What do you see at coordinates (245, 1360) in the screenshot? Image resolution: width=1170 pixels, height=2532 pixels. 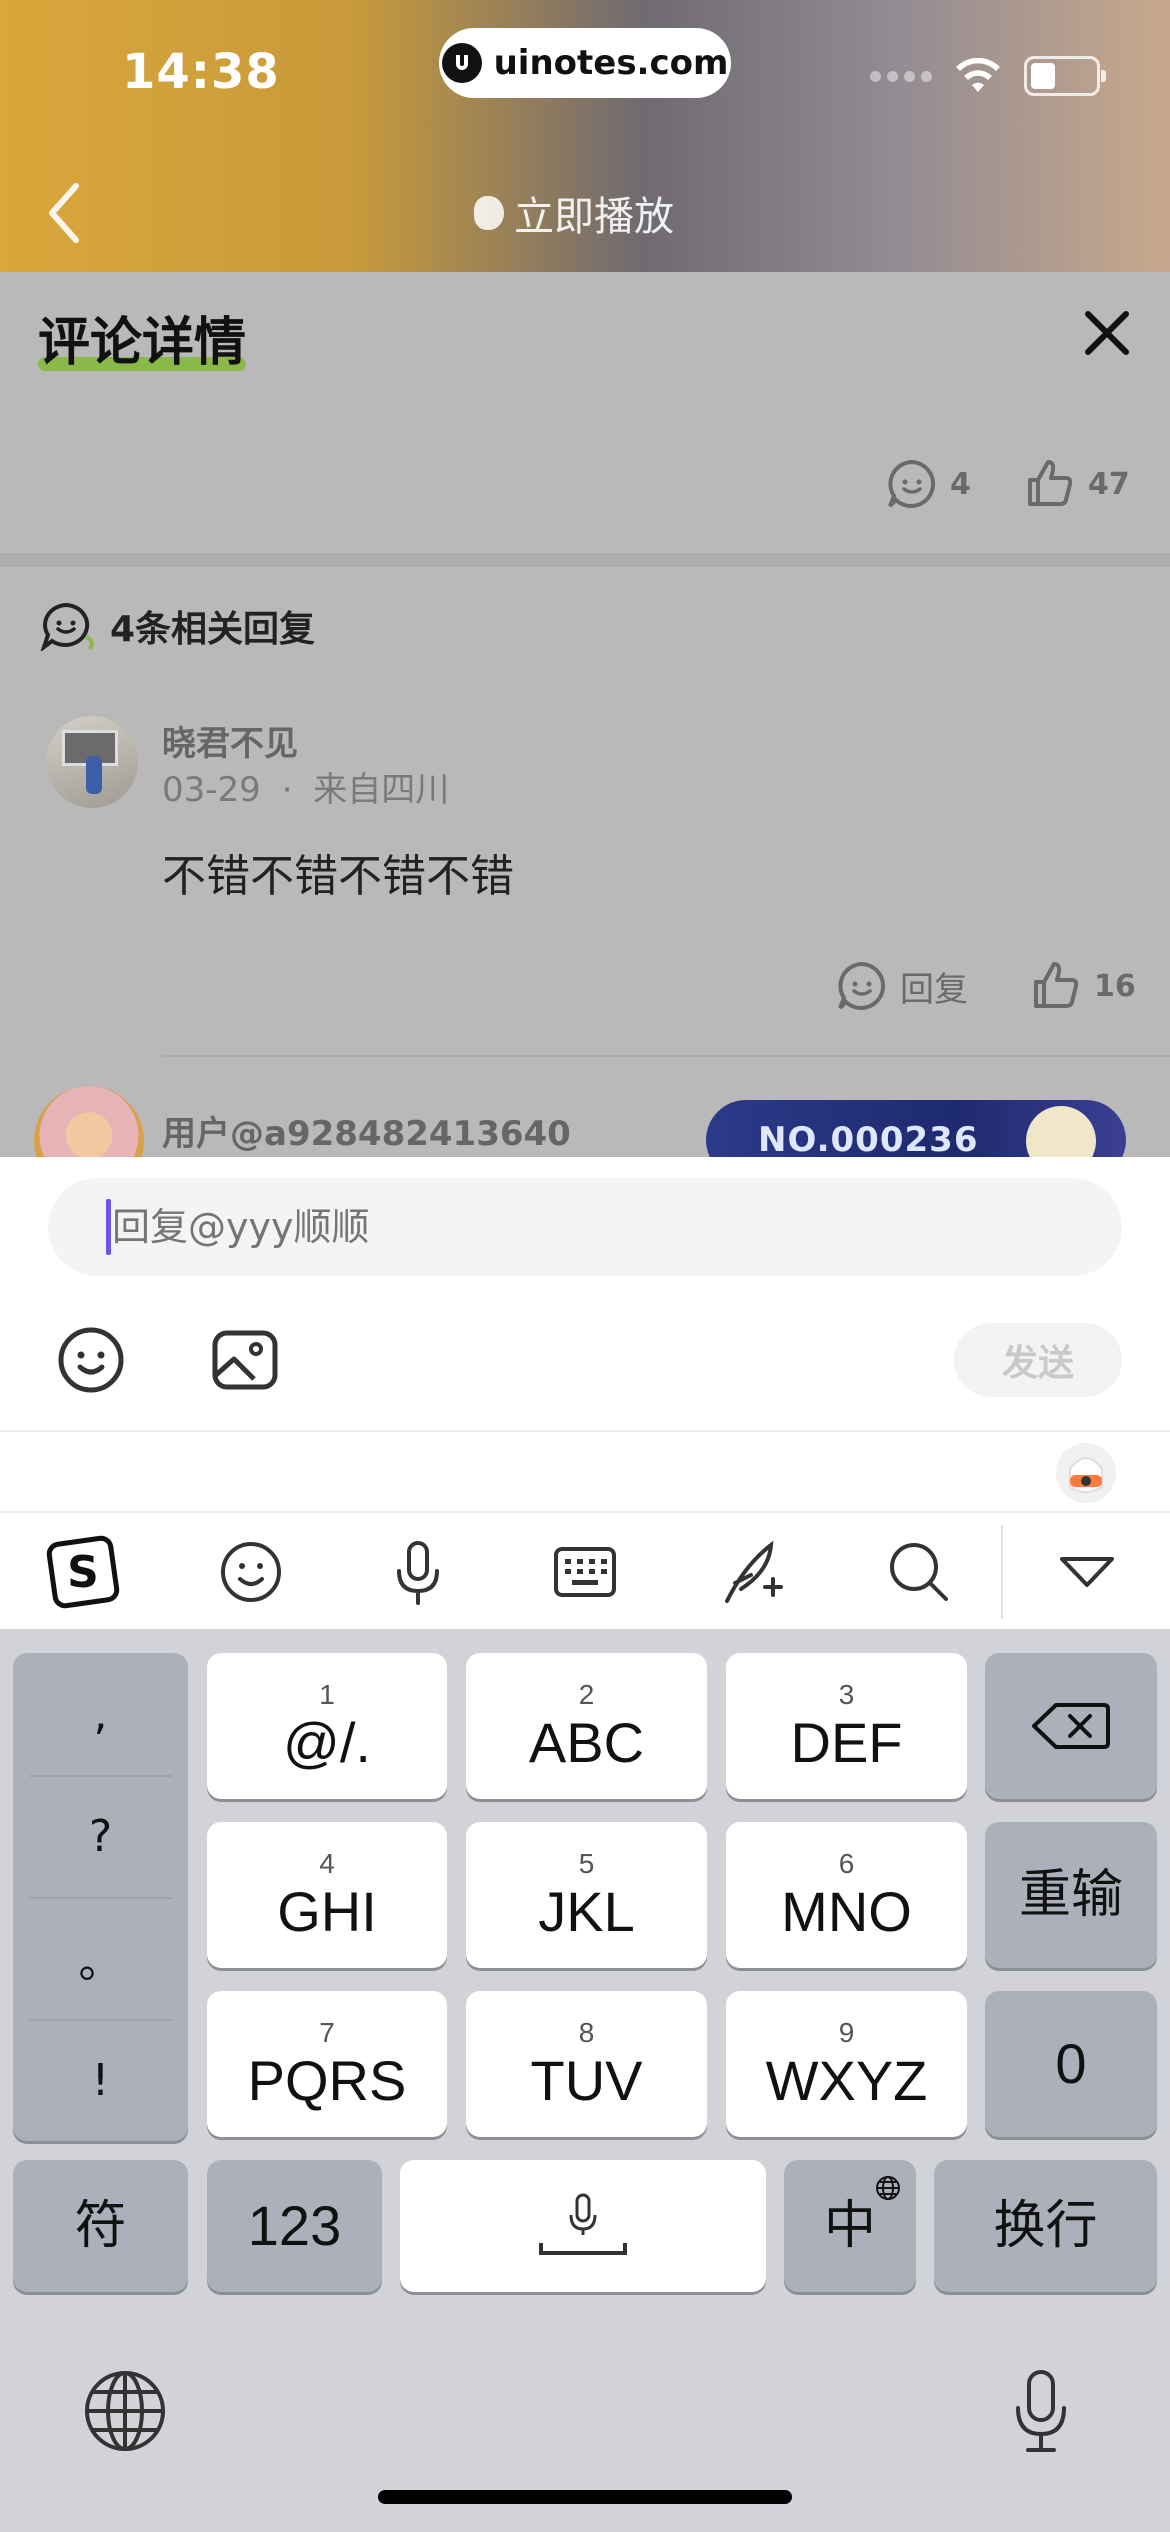 I see `image-icon` at bounding box center [245, 1360].